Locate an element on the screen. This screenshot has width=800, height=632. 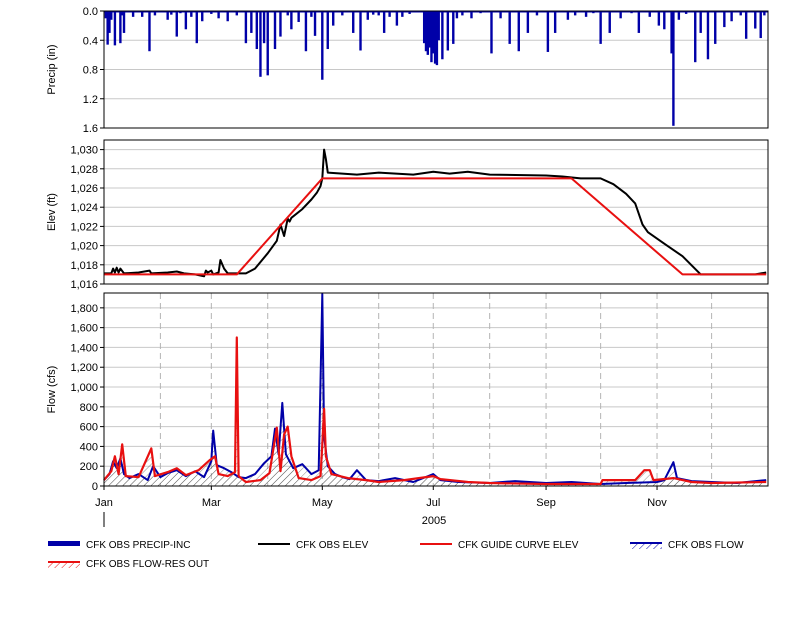
legend-label: CFK OBS FLOW-RES OUT is located at coordinates (147, 564).